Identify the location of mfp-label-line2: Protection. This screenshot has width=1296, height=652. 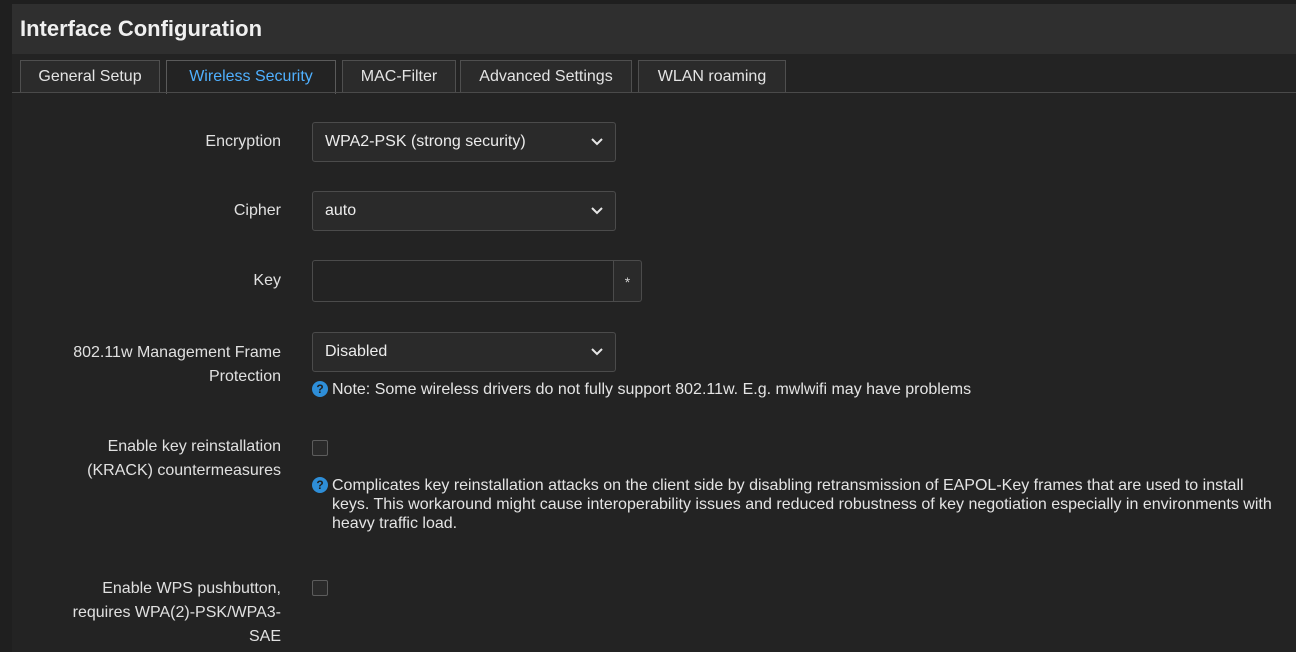
(244, 376).